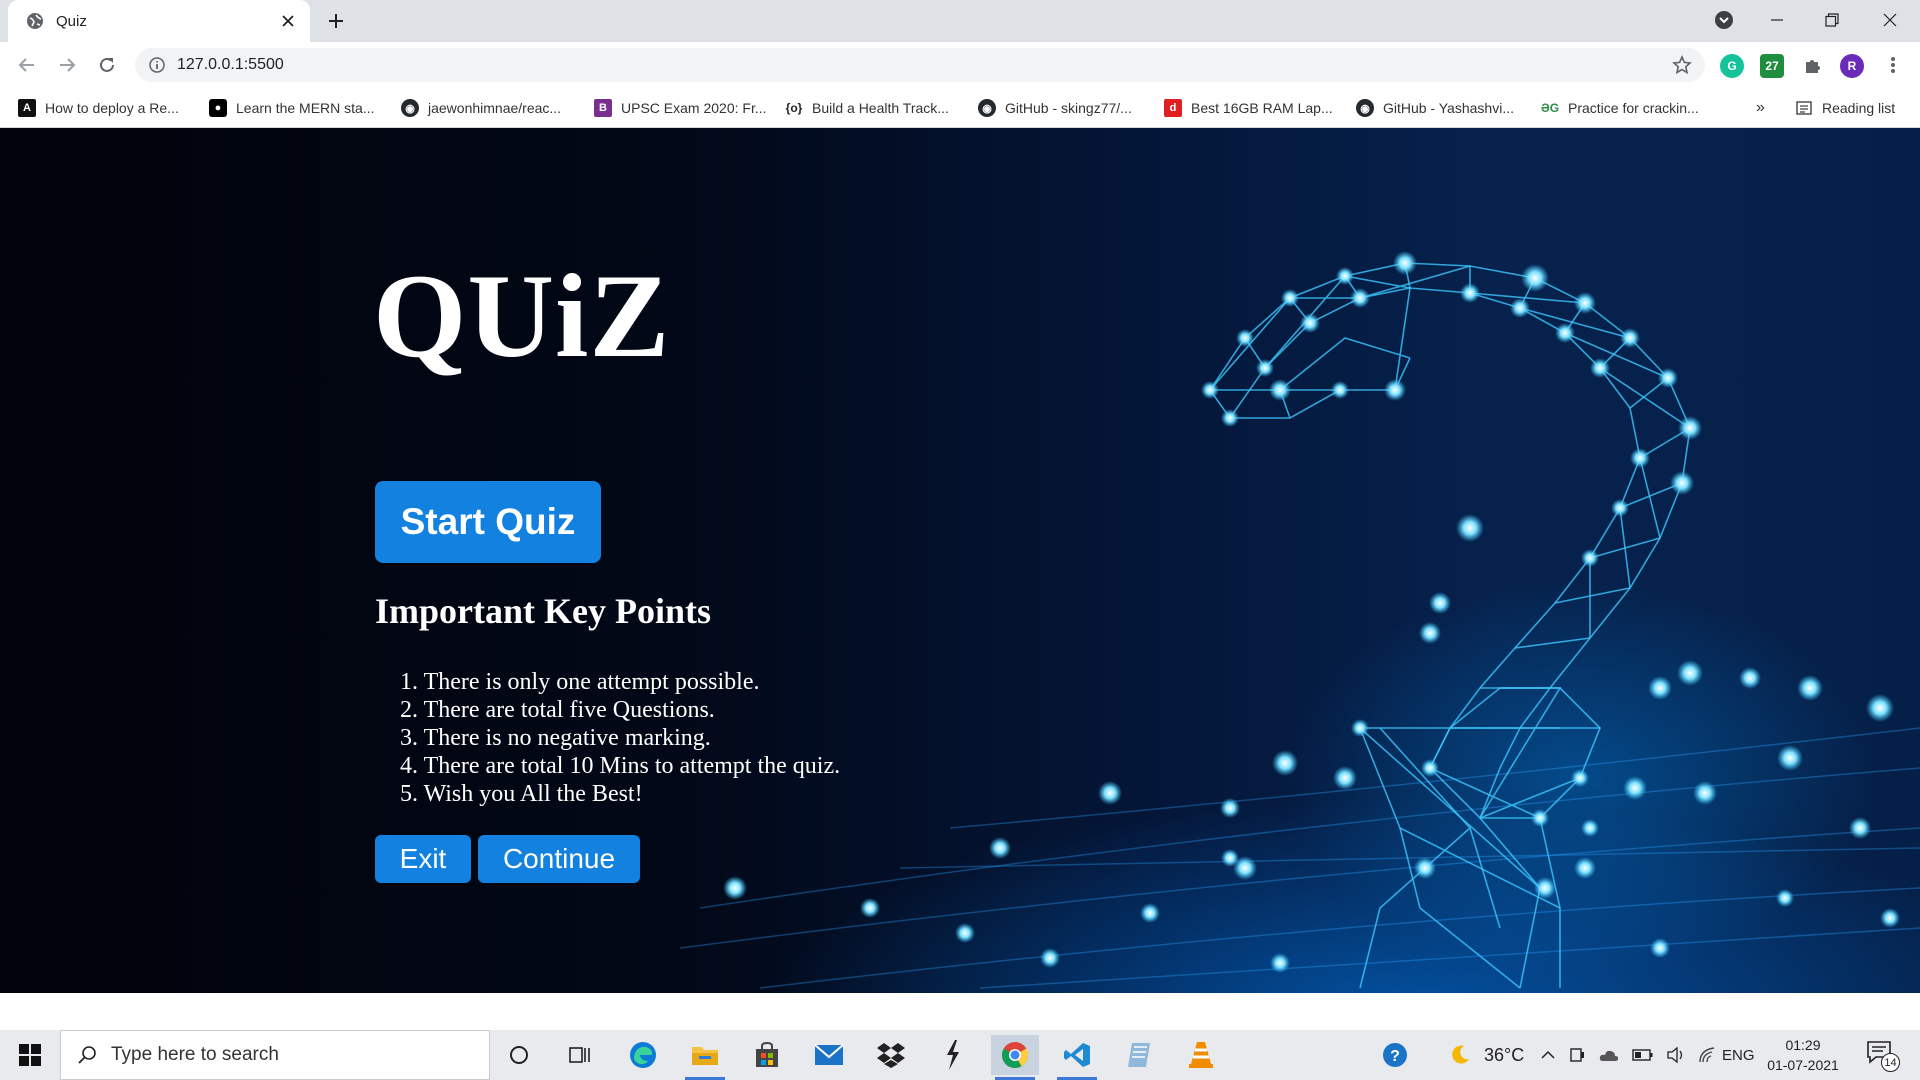 The width and height of the screenshot is (1920, 1080). Describe the element at coordinates (519, 1055) in the screenshot. I see `cortana-icon` at that location.